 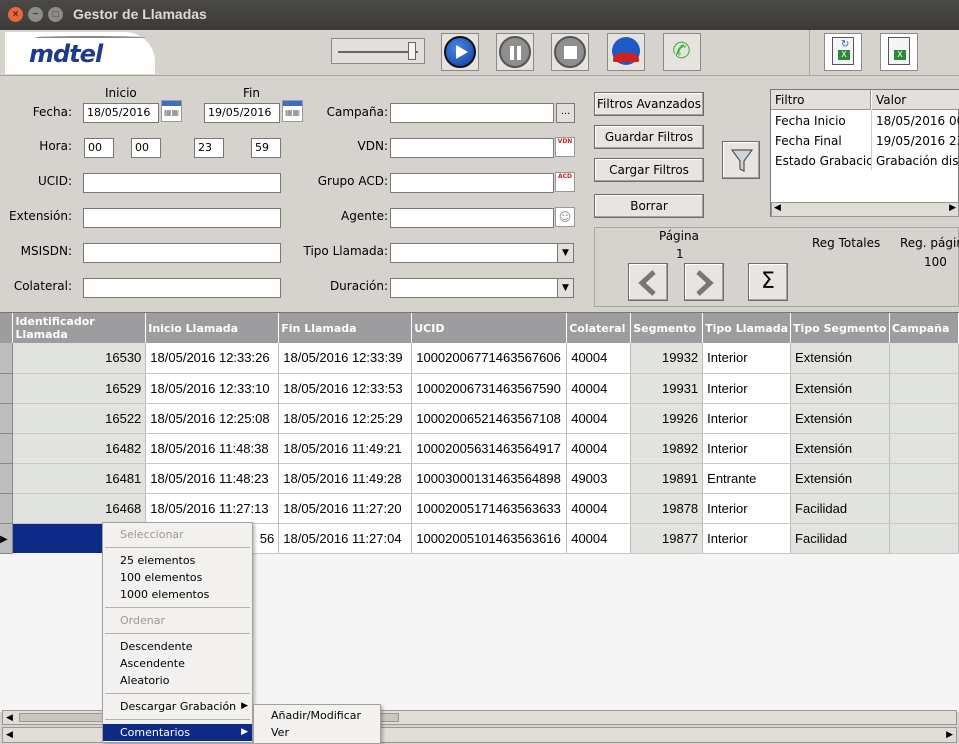 I want to click on menu-item-anadir-modificar: Añadir/Modificar, so click(x=317, y=715).